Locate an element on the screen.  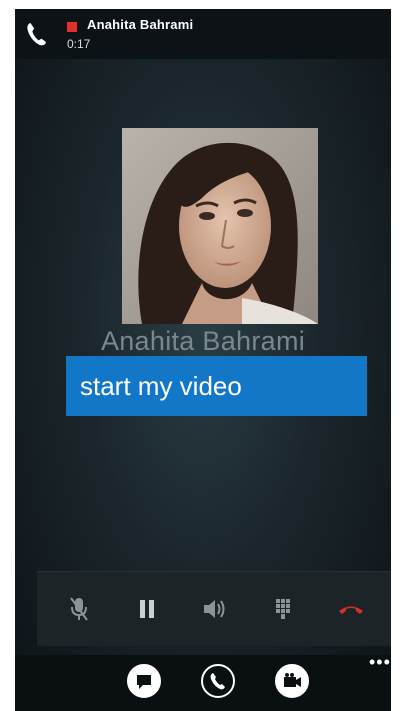
phone-icon is located at coordinates (218, 681).